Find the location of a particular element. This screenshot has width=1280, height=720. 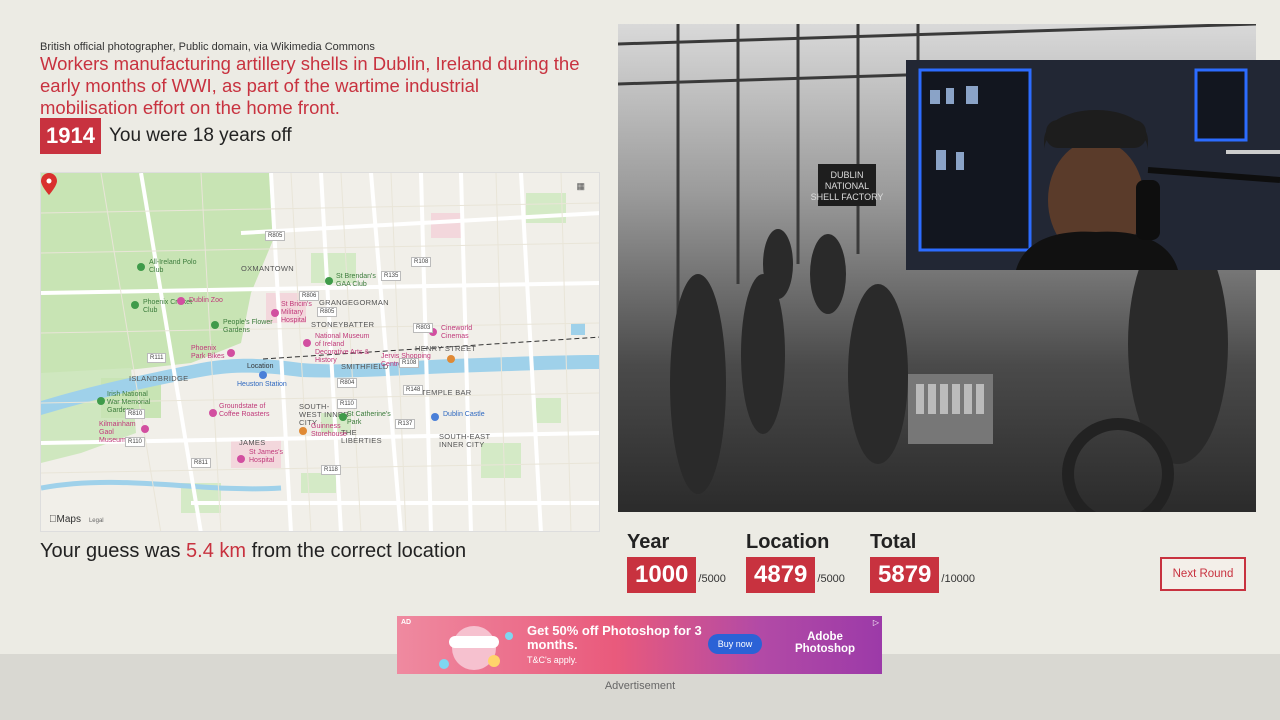

map-pin-label: Location is located at coordinates (260, 366).